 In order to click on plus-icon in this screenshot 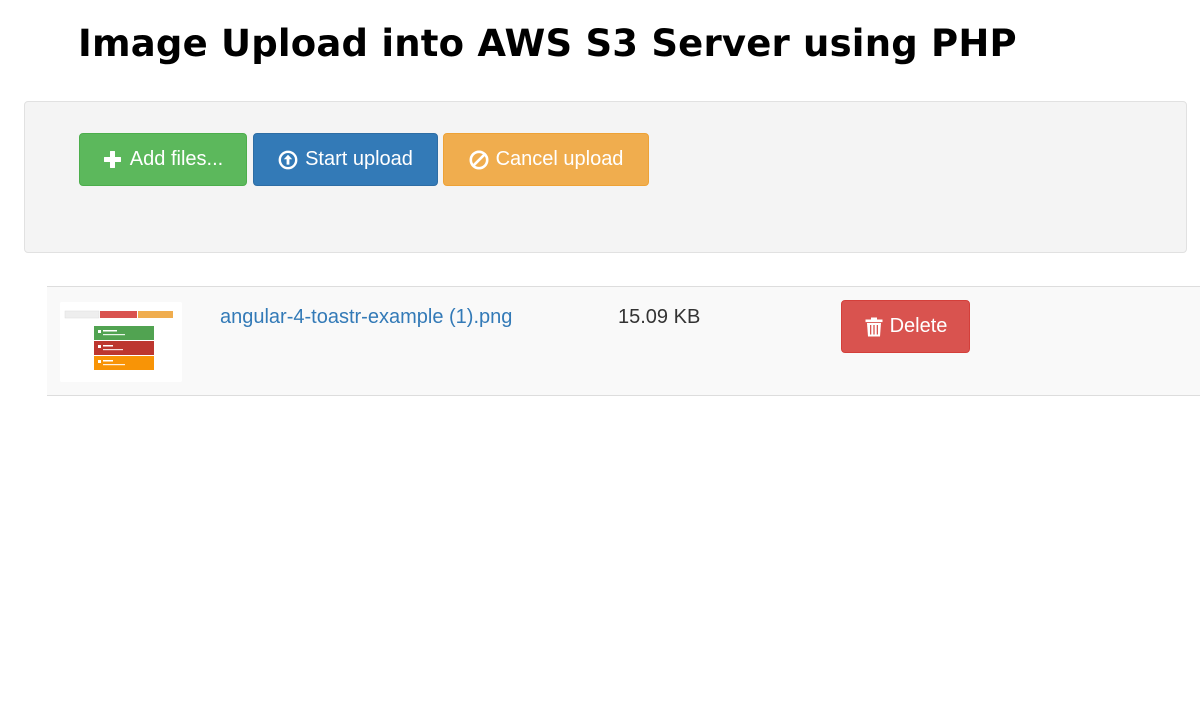, I will do `click(113, 160)`.